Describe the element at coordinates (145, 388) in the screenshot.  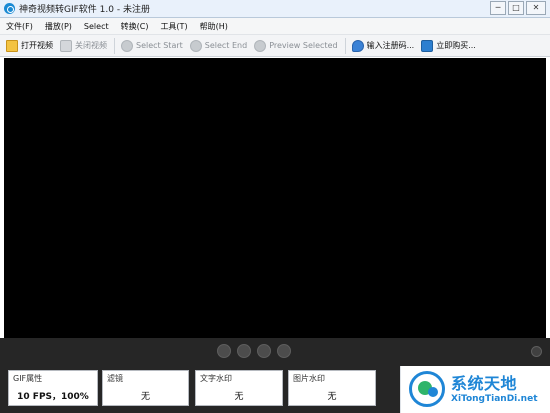
I see `filter-panel: 滤镜 无` at that location.